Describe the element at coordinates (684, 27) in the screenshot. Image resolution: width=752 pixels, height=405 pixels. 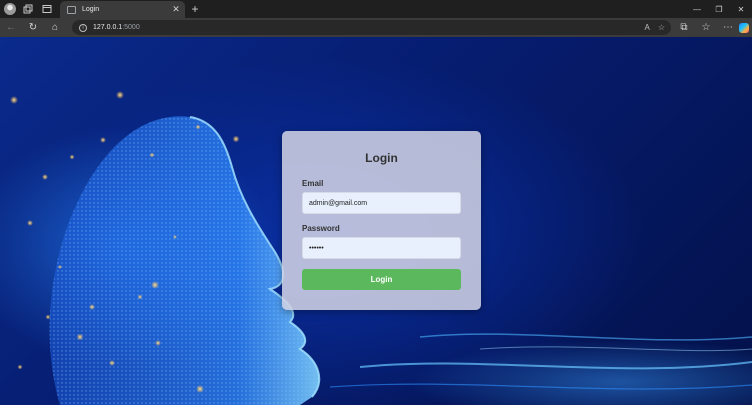
I see `puzzle-icon: ⧉` at that location.